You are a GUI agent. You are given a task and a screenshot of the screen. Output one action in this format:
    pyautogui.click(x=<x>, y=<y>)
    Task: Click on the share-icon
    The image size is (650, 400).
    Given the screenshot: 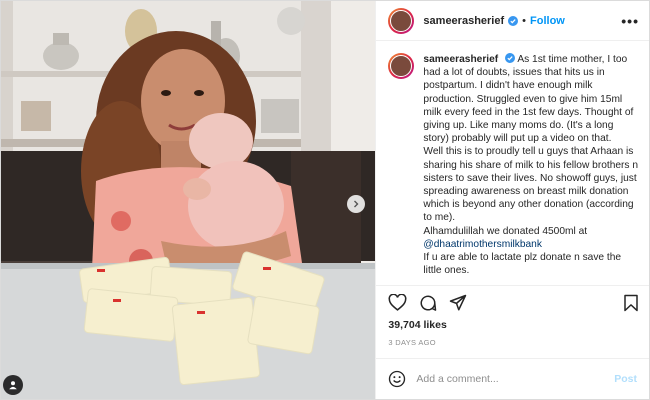 What is the action you would take?
    pyautogui.click(x=458, y=303)
    